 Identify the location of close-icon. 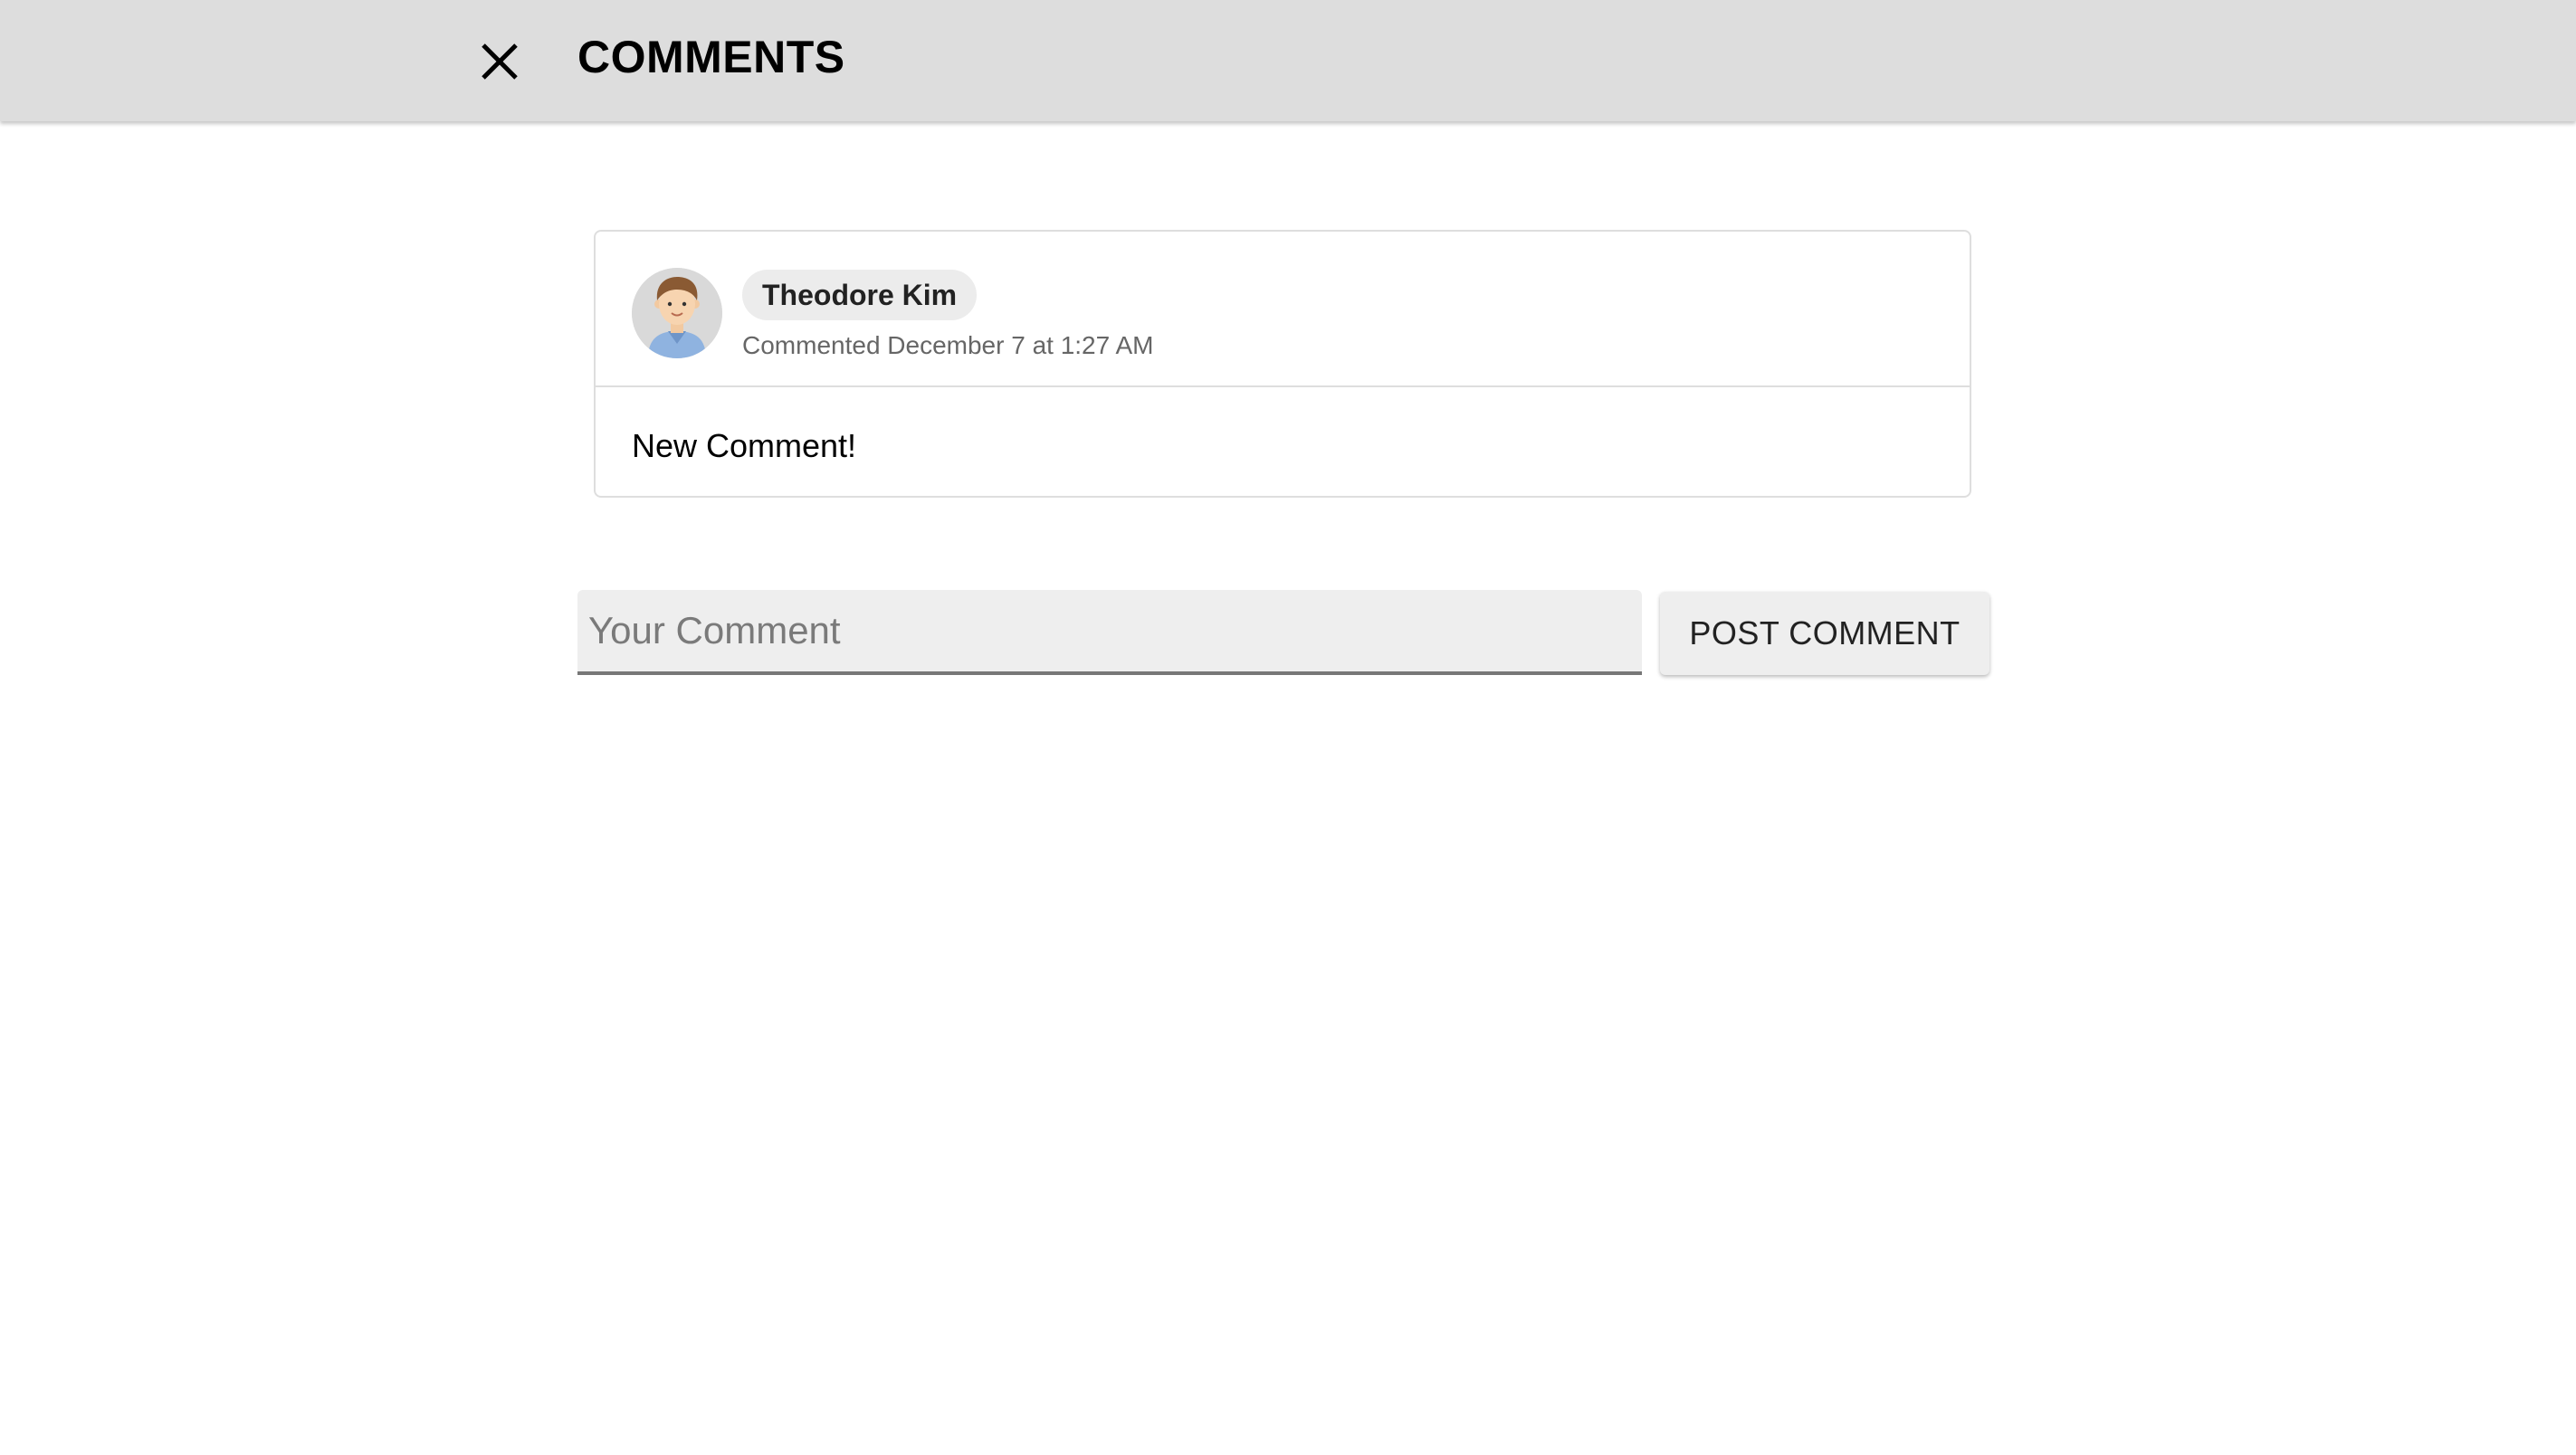
(500, 61).